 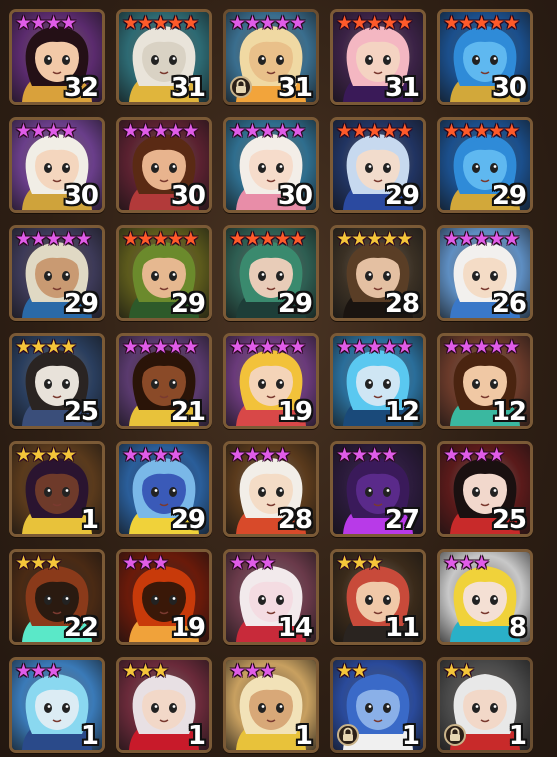 What do you see at coordinates (378, 489) in the screenshot?
I see `monster-card: ★ ★ ★ ★ 27` at bounding box center [378, 489].